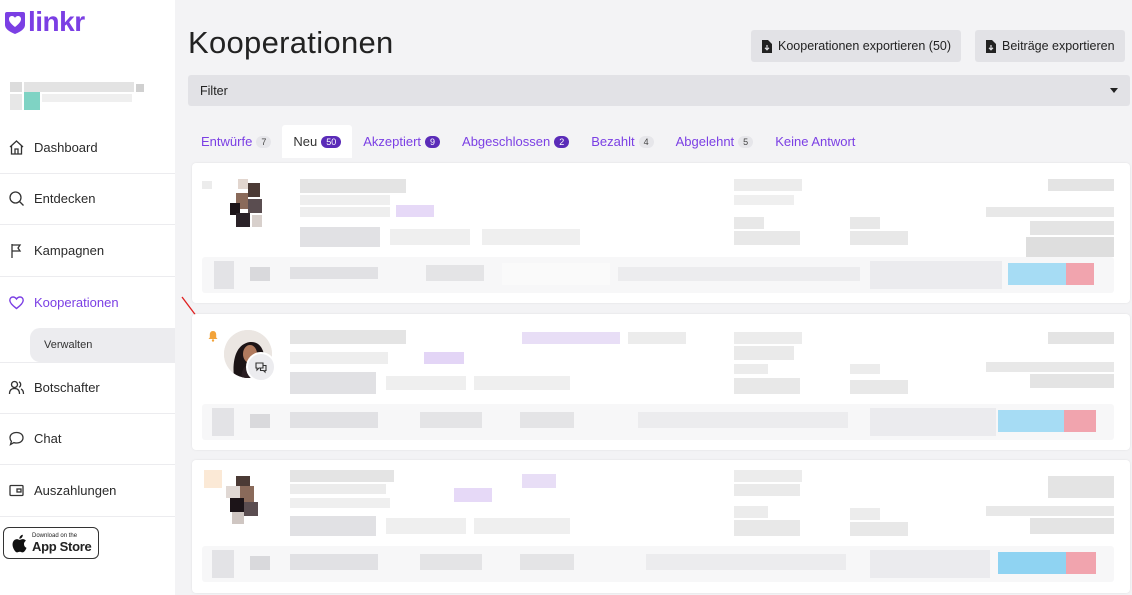 Image resolution: width=1132 pixels, height=595 pixels. I want to click on sidebar-item-entdecken: Entdecken, so click(87, 199).